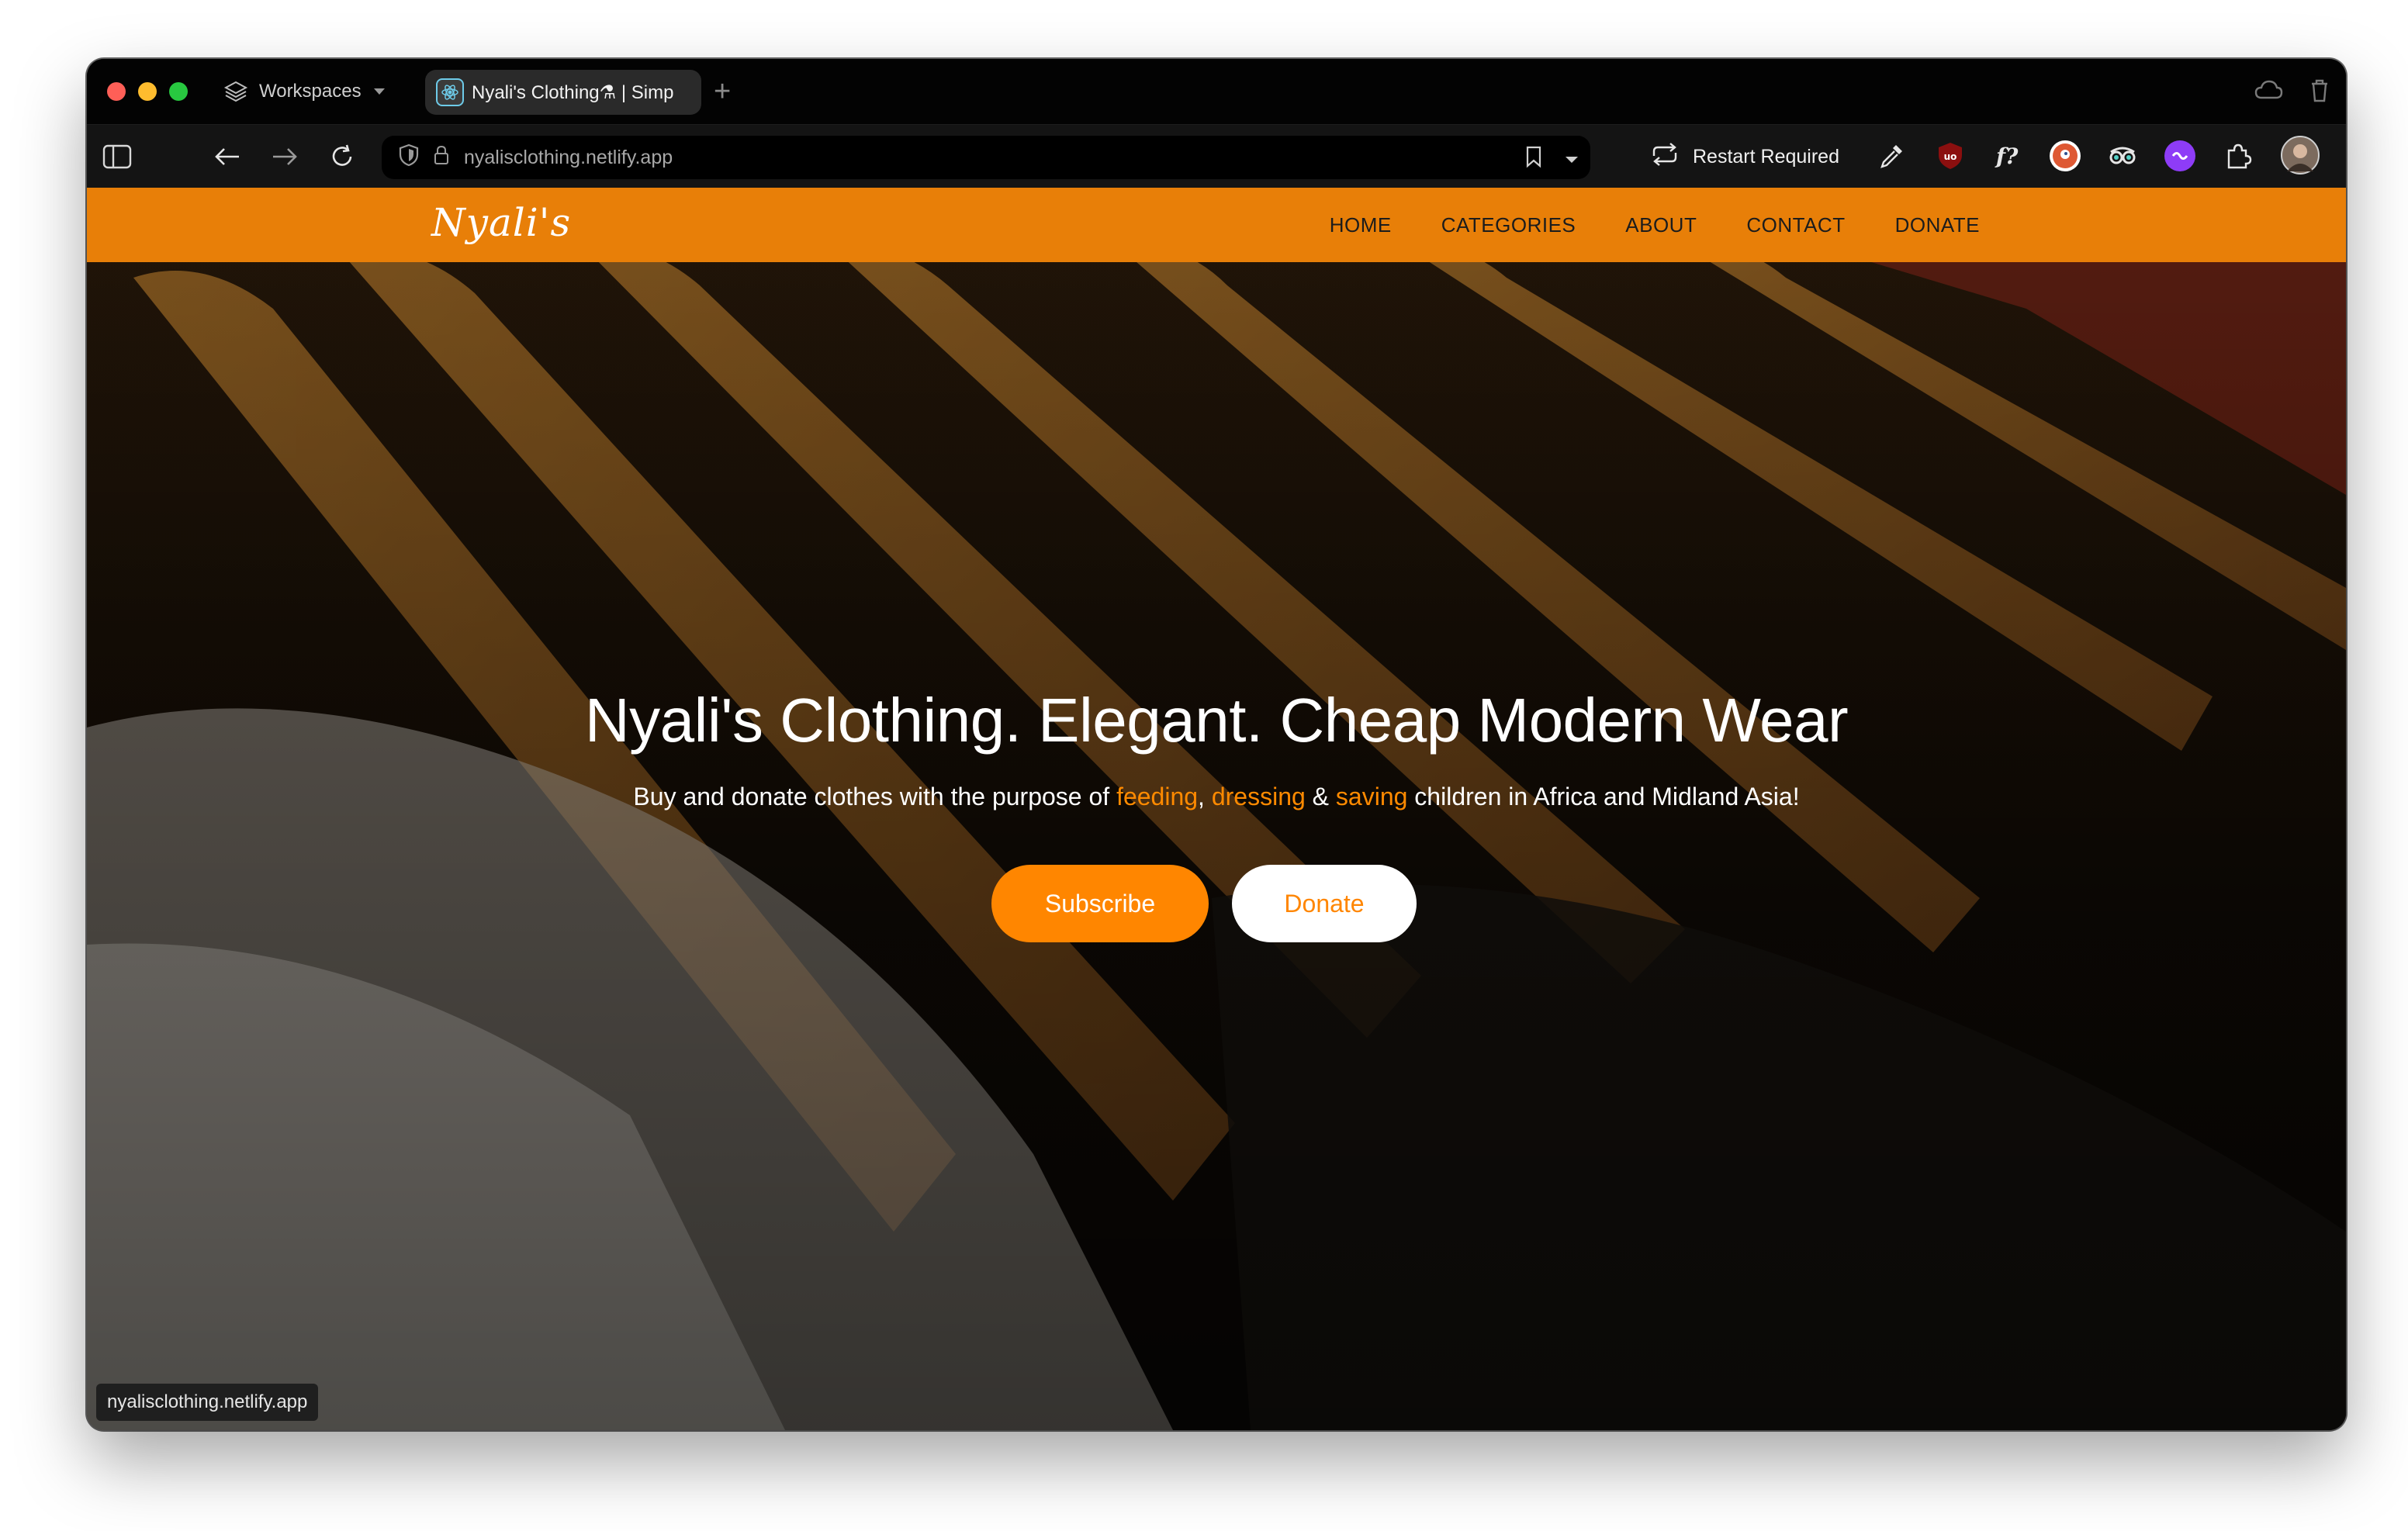  What do you see at coordinates (1552, 159) in the screenshot?
I see `url-actions` at bounding box center [1552, 159].